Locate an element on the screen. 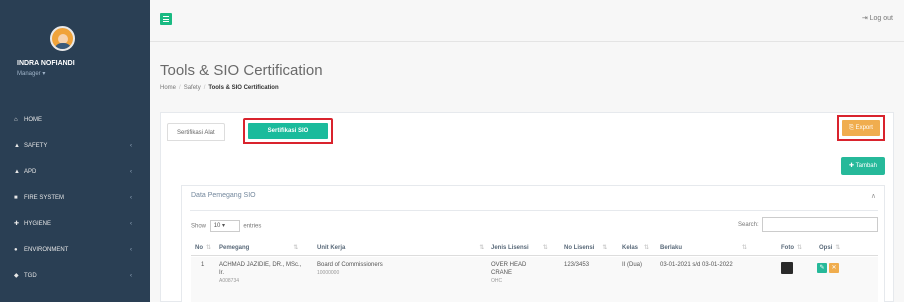 The image size is (904, 302). unit-kerja-code: 10000000 is located at coordinates (328, 273).